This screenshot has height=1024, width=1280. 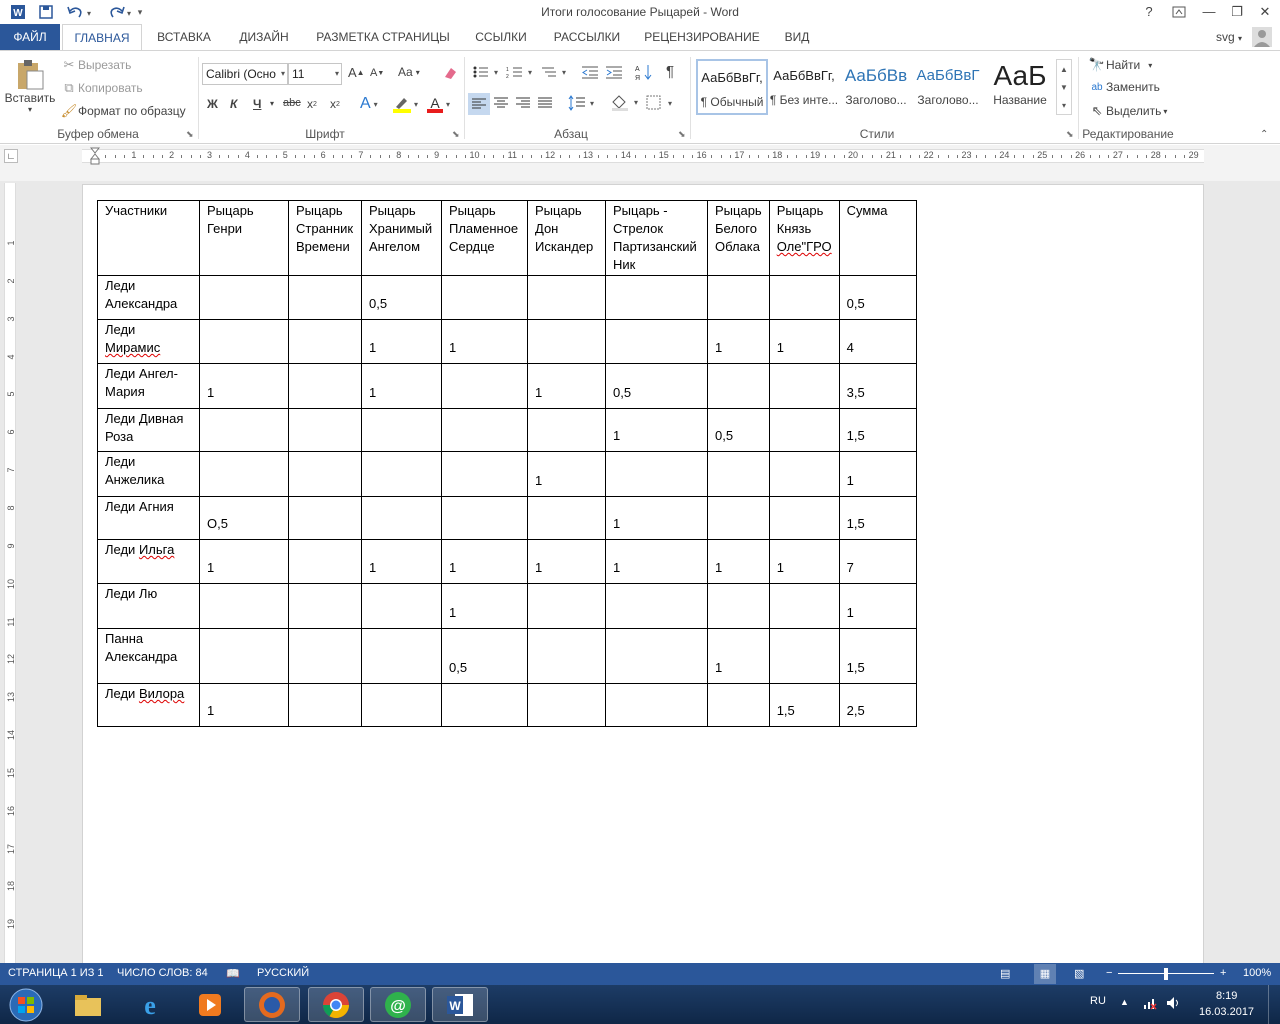 I want to click on read-mode-icon: ▤, so click(x=1005, y=973).